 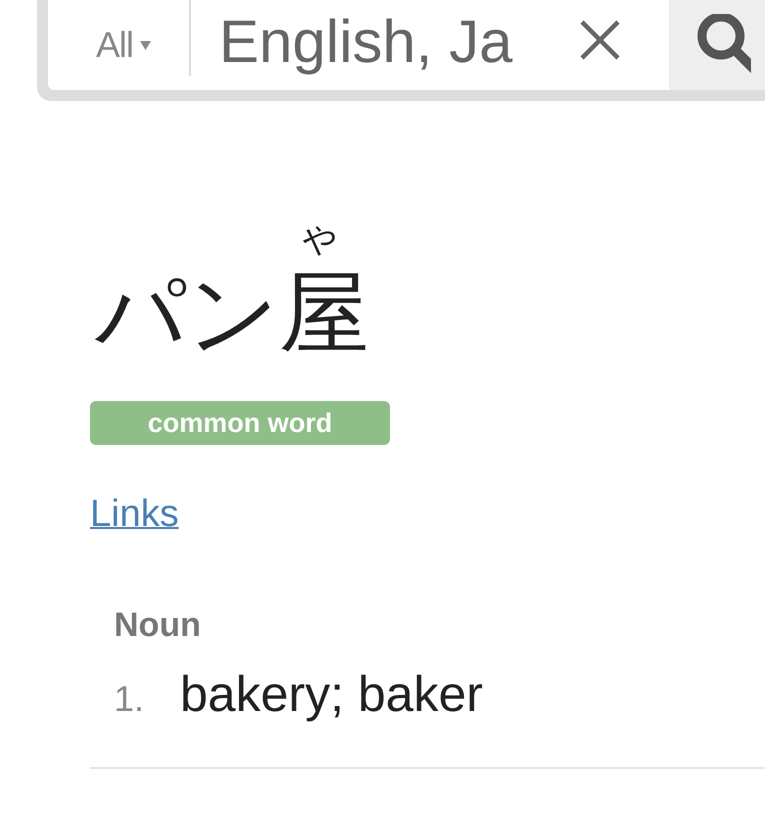 What do you see at coordinates (600, 40) in the screenshot?
I see `close-icon` at bounding box center [600, 40].